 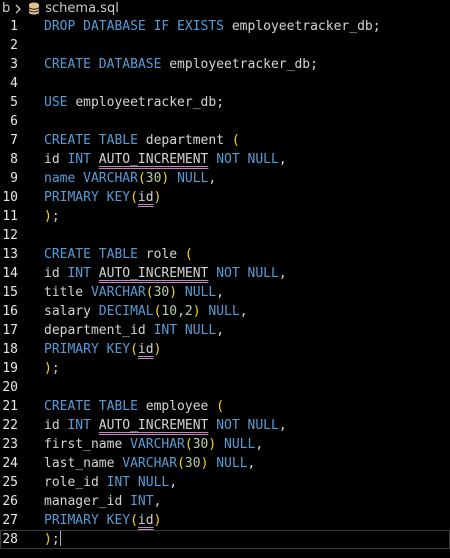 I want to click on line-code: title VARCHAR(30) NULL,, so click(x=134, y=292).